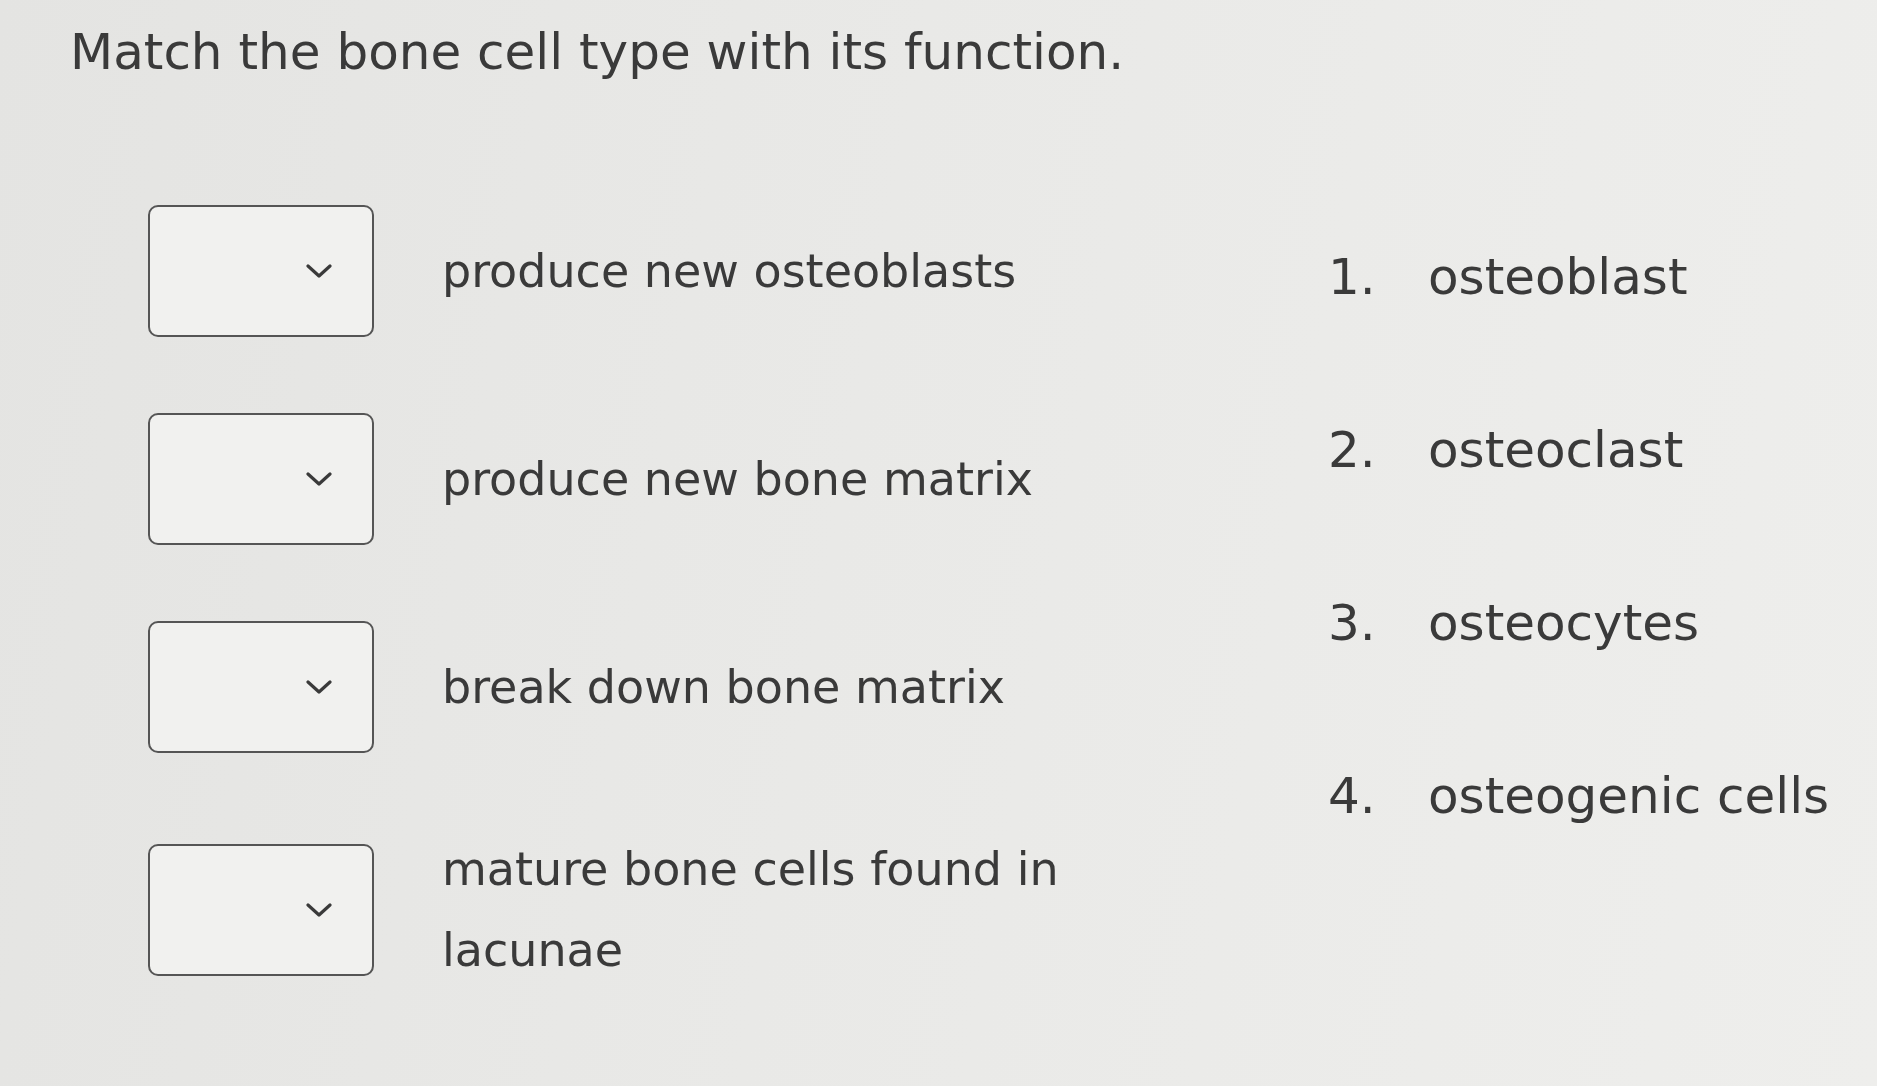 This screenshot has width=1877, height=1086. What do you see at coordinates (729, 271) in the screenshot?
I see `function-statement: produce new osteoblasts` at bounding box center [729, 271].